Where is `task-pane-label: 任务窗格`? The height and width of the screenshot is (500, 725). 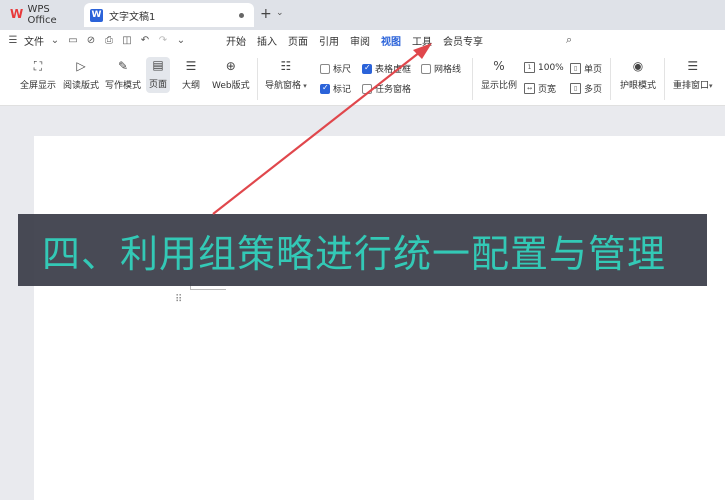
task-pane-label: 任务窗格 is located at coordinates (393, 90).